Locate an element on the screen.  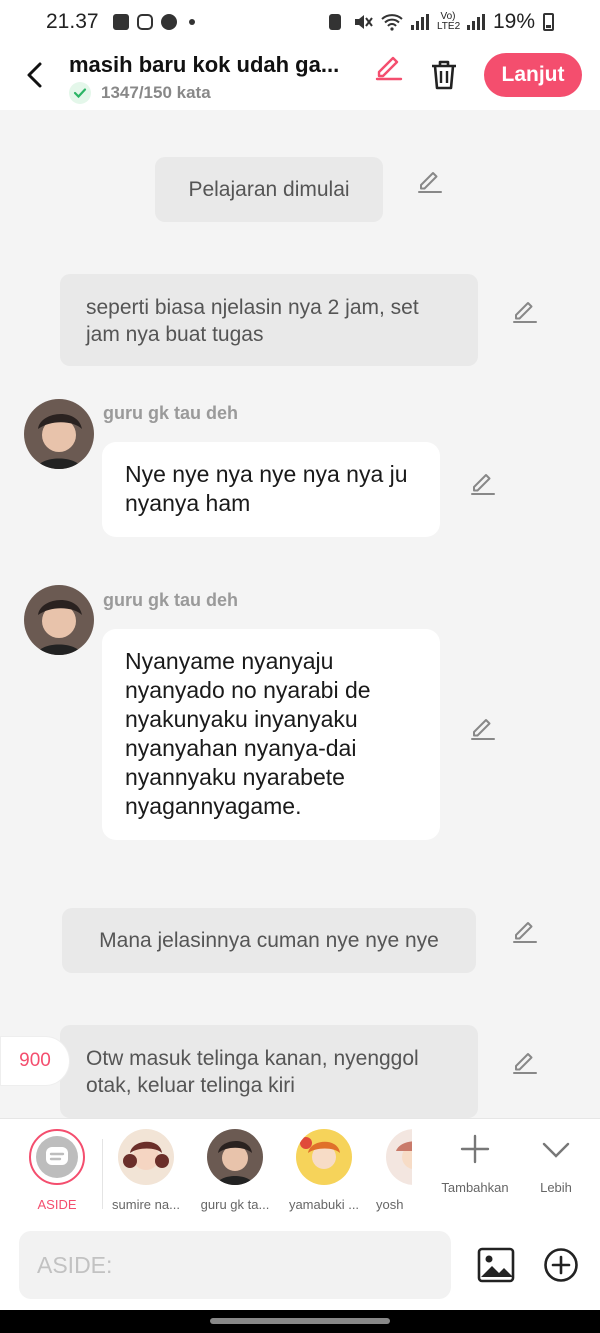
trash-icon is located at coordinates (444, 75).